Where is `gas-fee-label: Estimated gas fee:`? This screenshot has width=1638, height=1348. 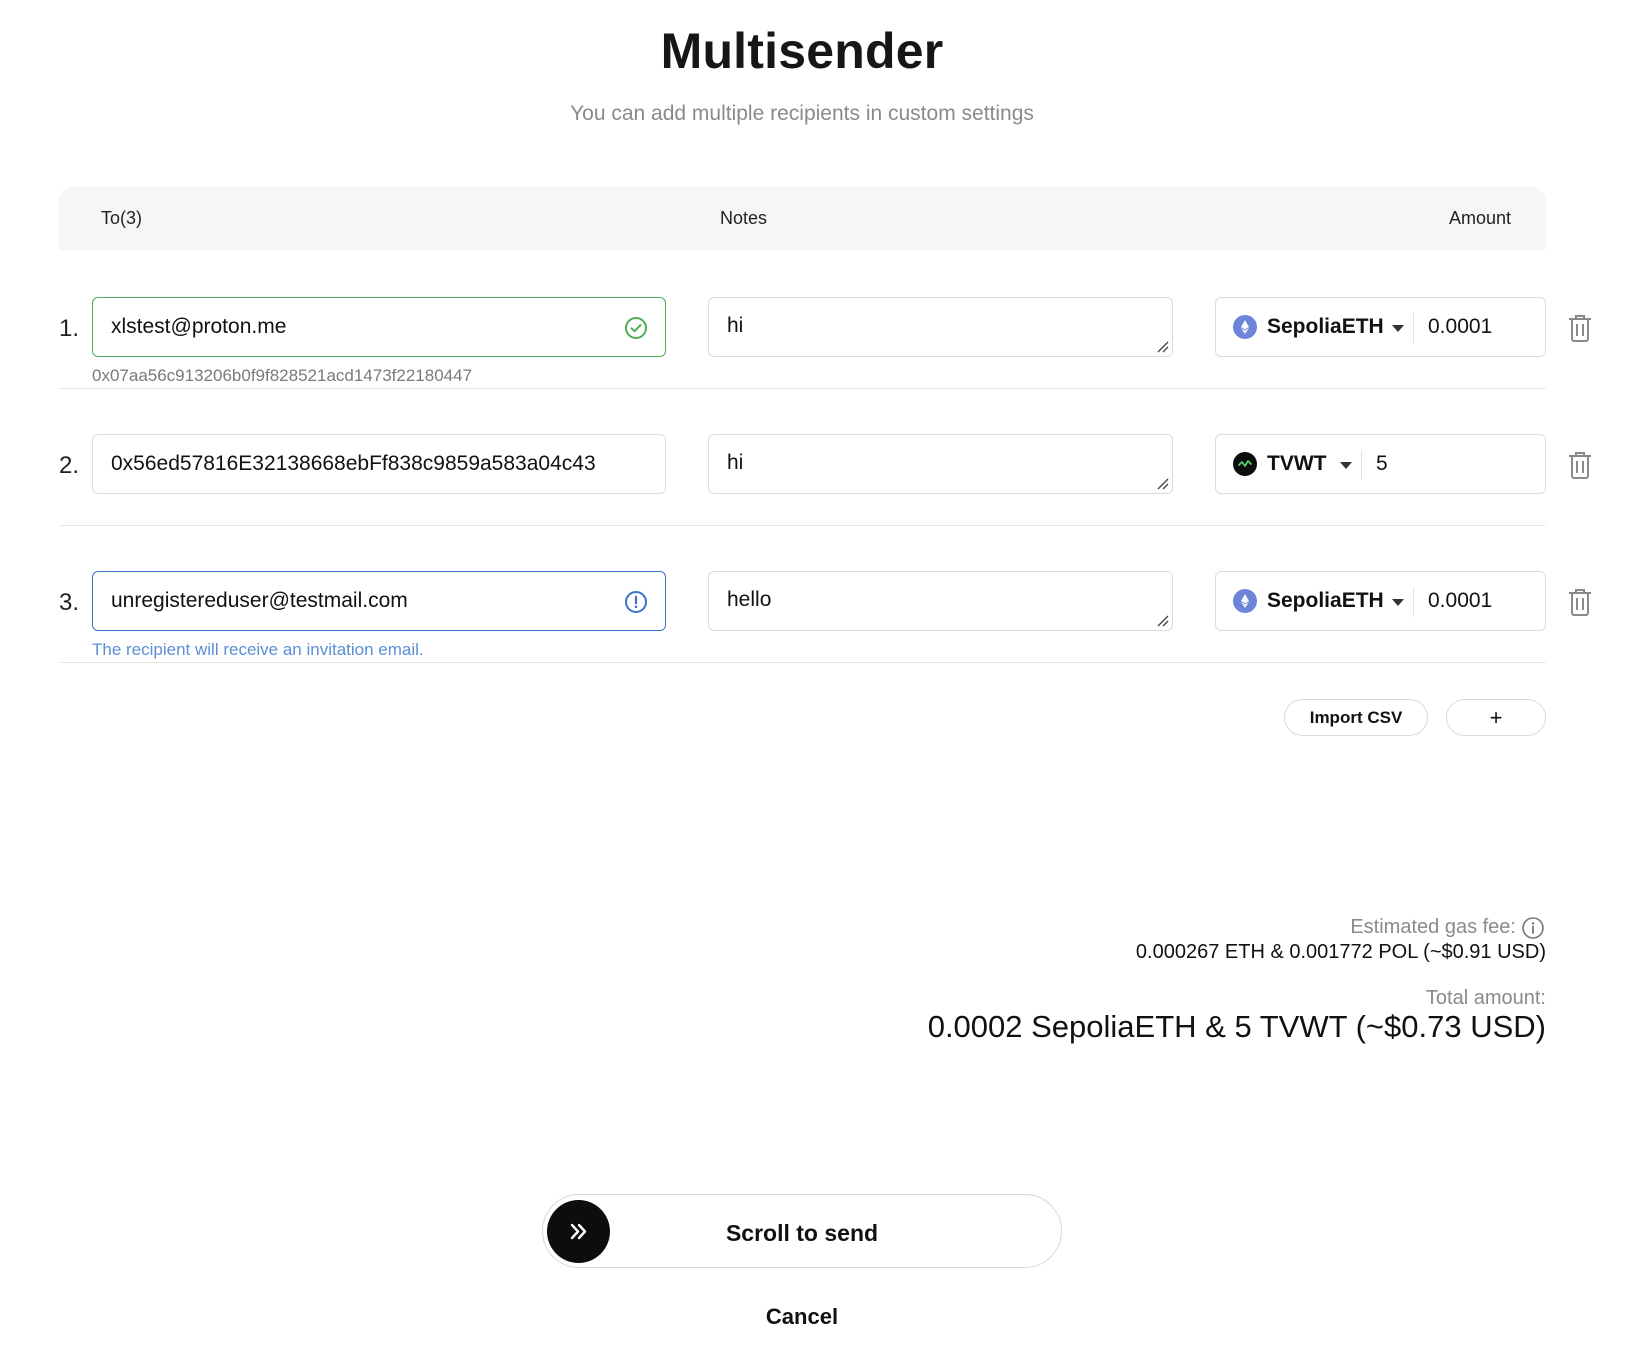
gas-fee-label: Estimated gas fee: is located at coordinates (1433, 927).